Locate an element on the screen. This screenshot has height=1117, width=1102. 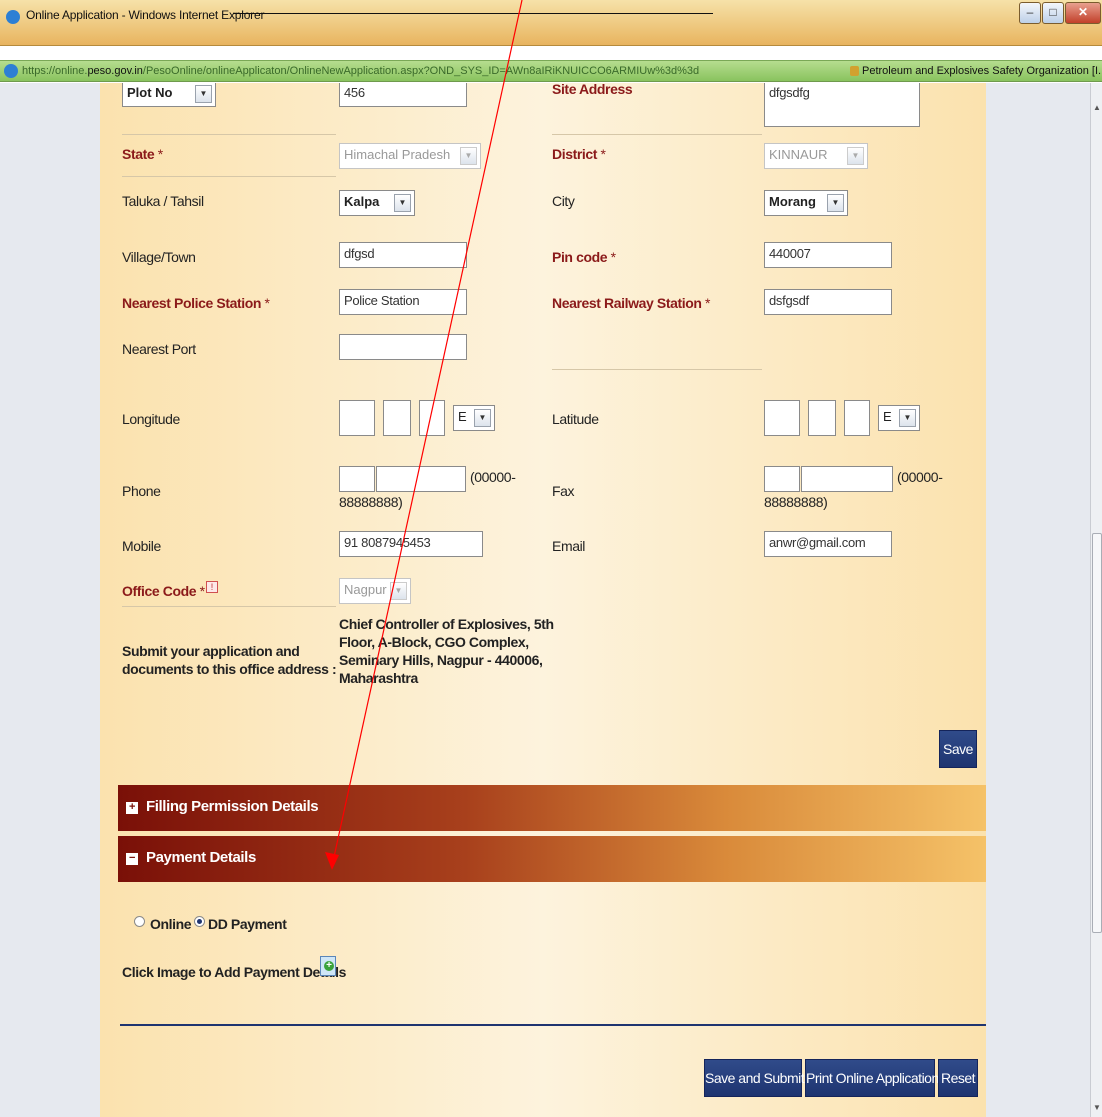
office-address-line-2: Floor, A-Block, CGO Complex, is located at coordinates (434, 642).